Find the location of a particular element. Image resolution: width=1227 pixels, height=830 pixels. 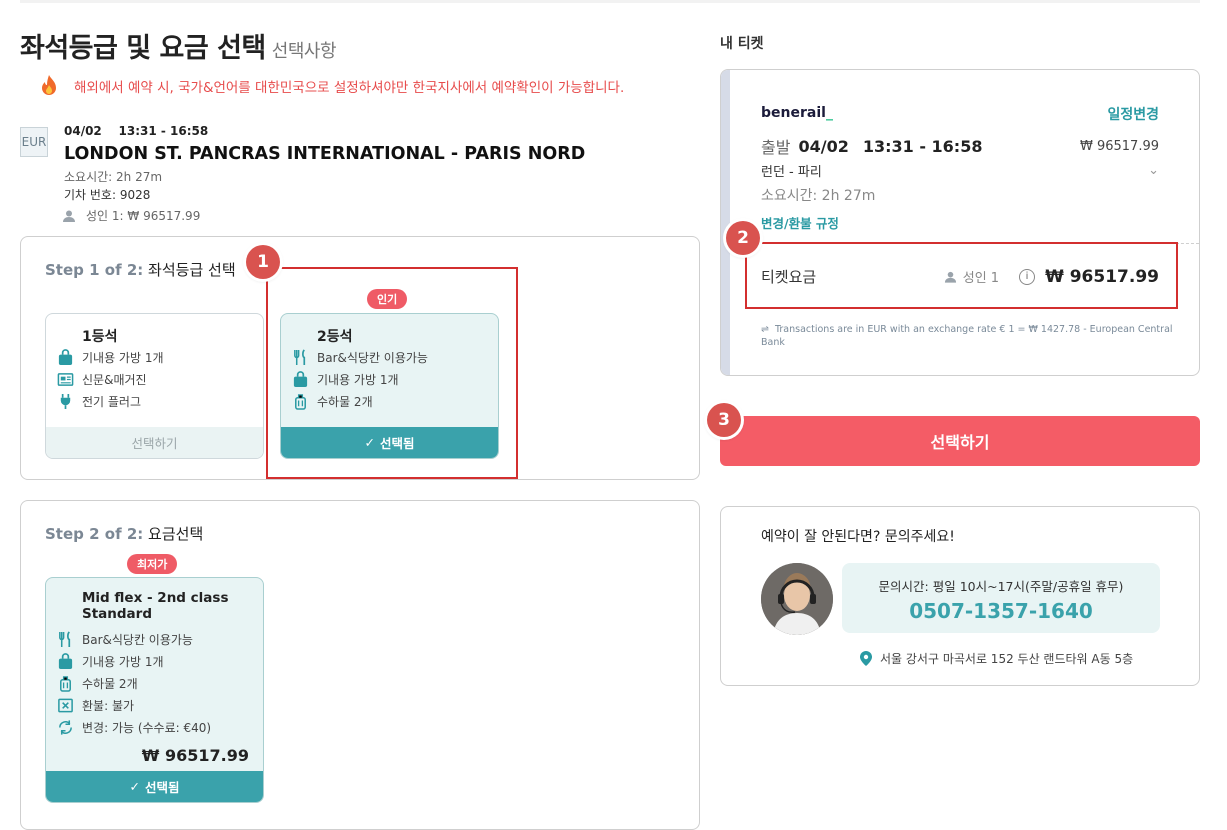

train-number: 기차 번호: 9028 is located at coordinates (107, 195).